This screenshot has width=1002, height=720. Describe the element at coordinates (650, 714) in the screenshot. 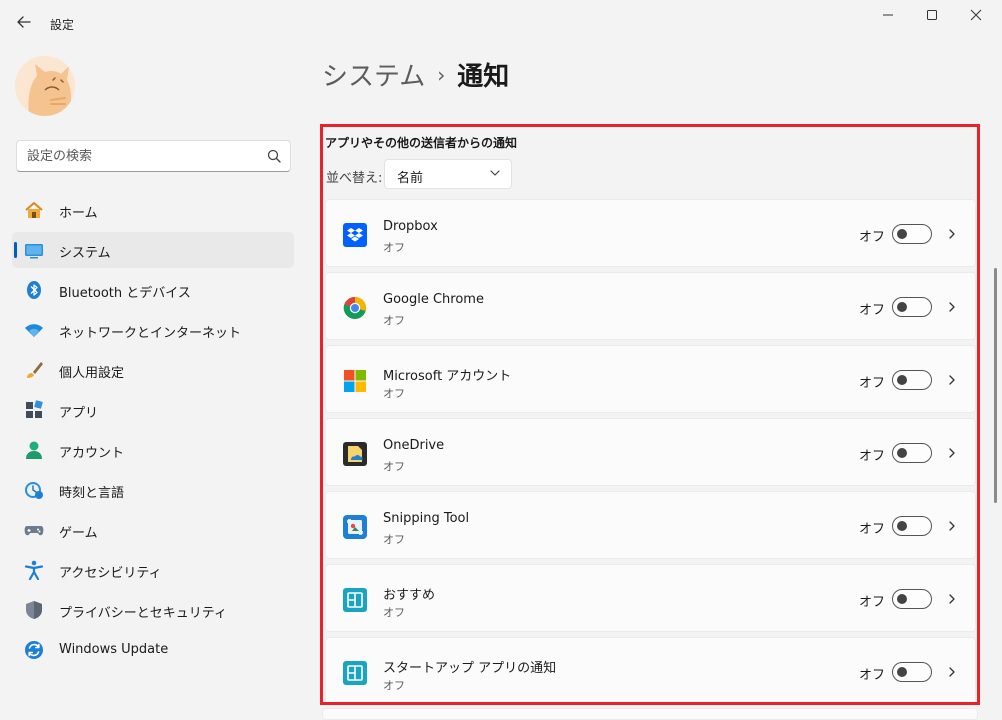

I see `next-list-row` at that location.